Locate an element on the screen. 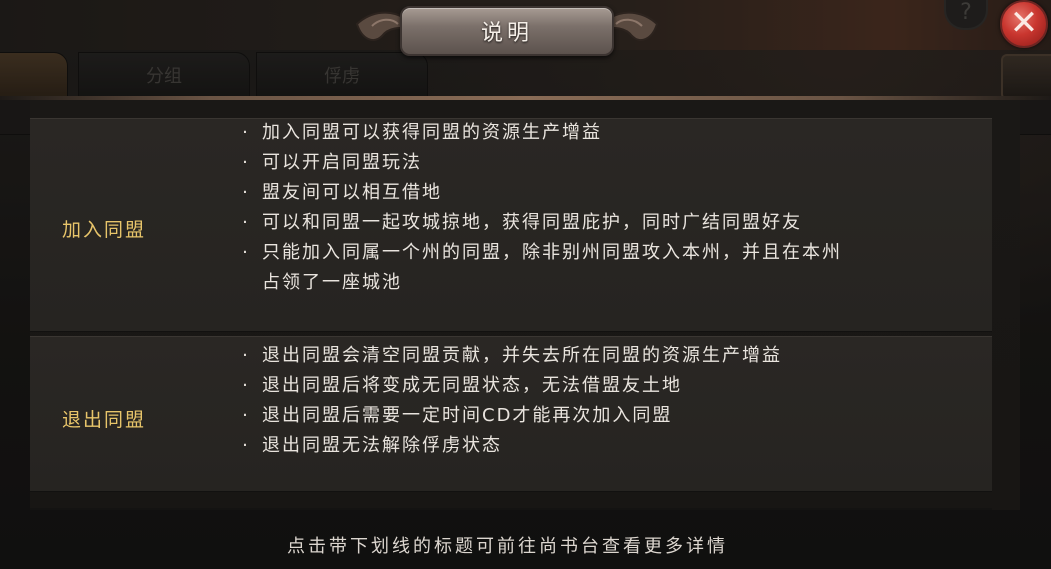  list-item: · 退出同盟后将变成无同盟状态，无法借盟友土地 is located at coordinates (540, 386).